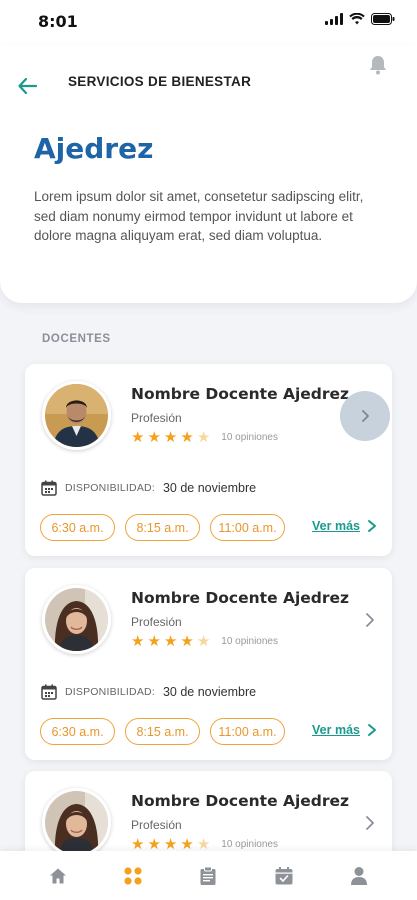 This screenshot has width=417, height=900. Describe the element at coordinates (76, 339) in the screenshot. I see `section-label: DOCENTES` at that location.